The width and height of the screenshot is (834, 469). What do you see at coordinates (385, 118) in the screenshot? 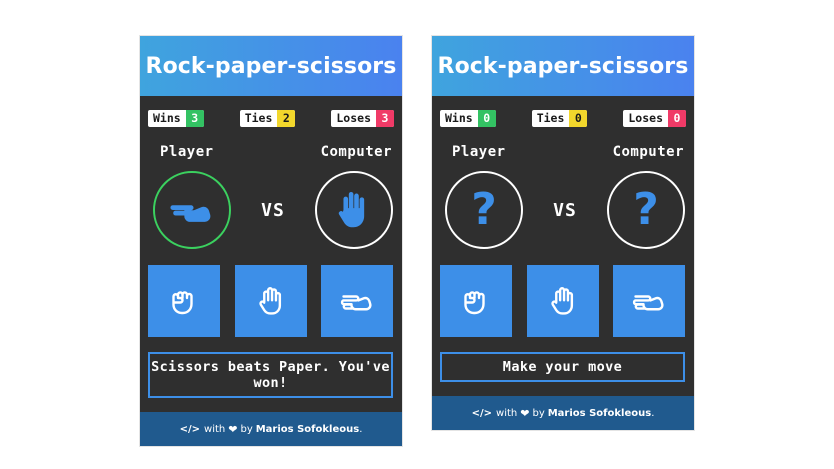
I see `loses-count: 3` at bounding box center [385, 118].